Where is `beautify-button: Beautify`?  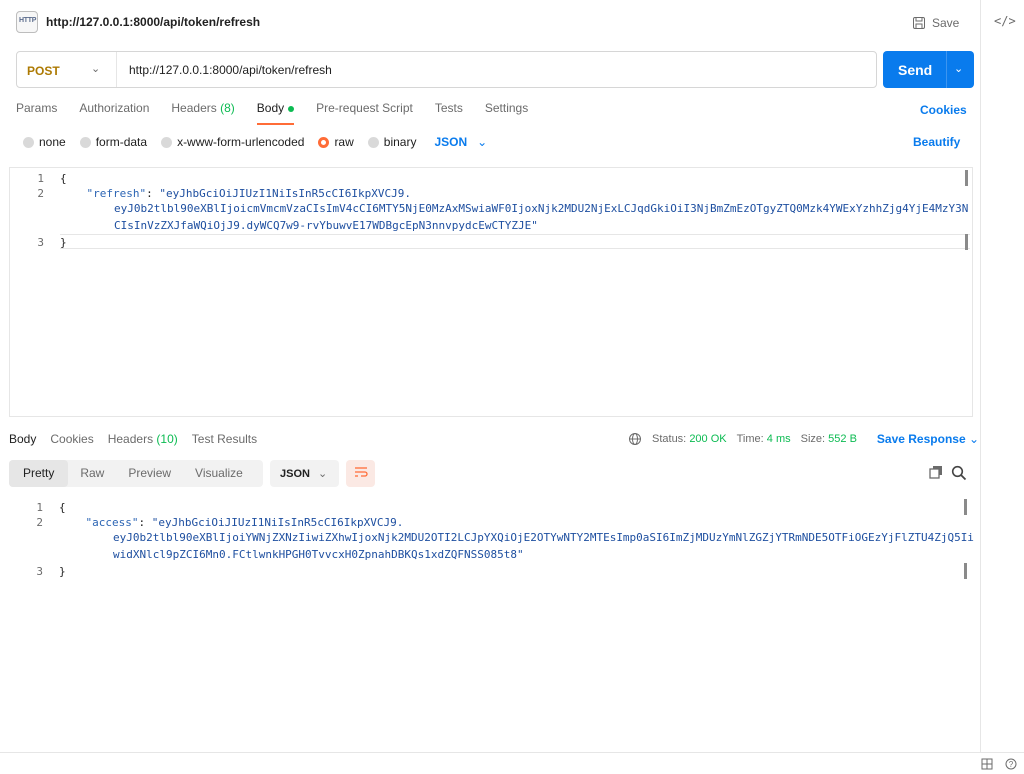 beautify-button: Beautify is located at coordinates (936, 142).